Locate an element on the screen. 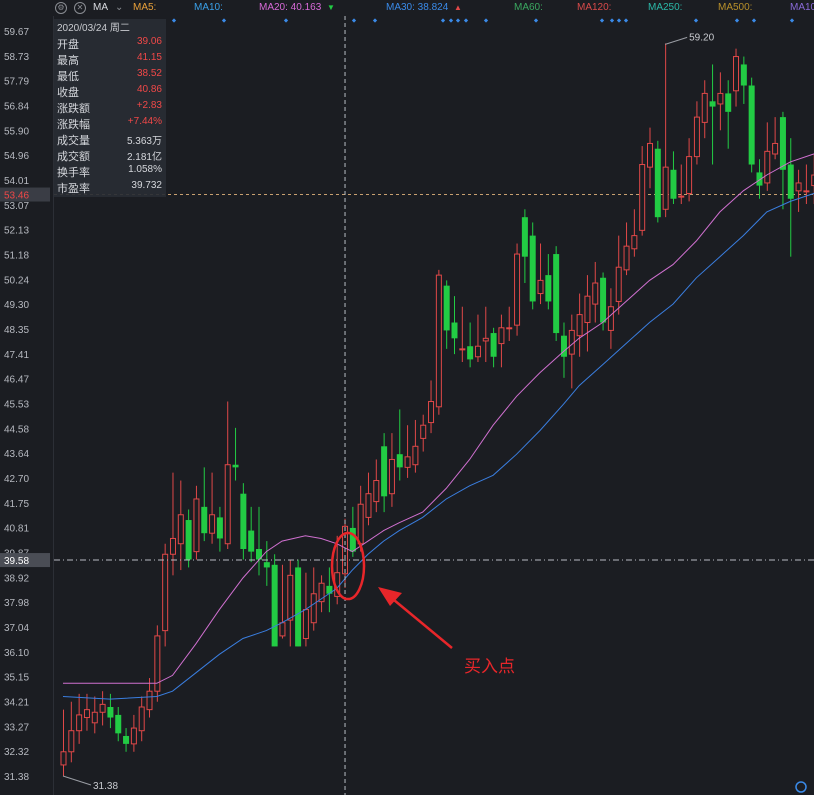  ma120-label: MA120: is located at coordinates (594, 8).